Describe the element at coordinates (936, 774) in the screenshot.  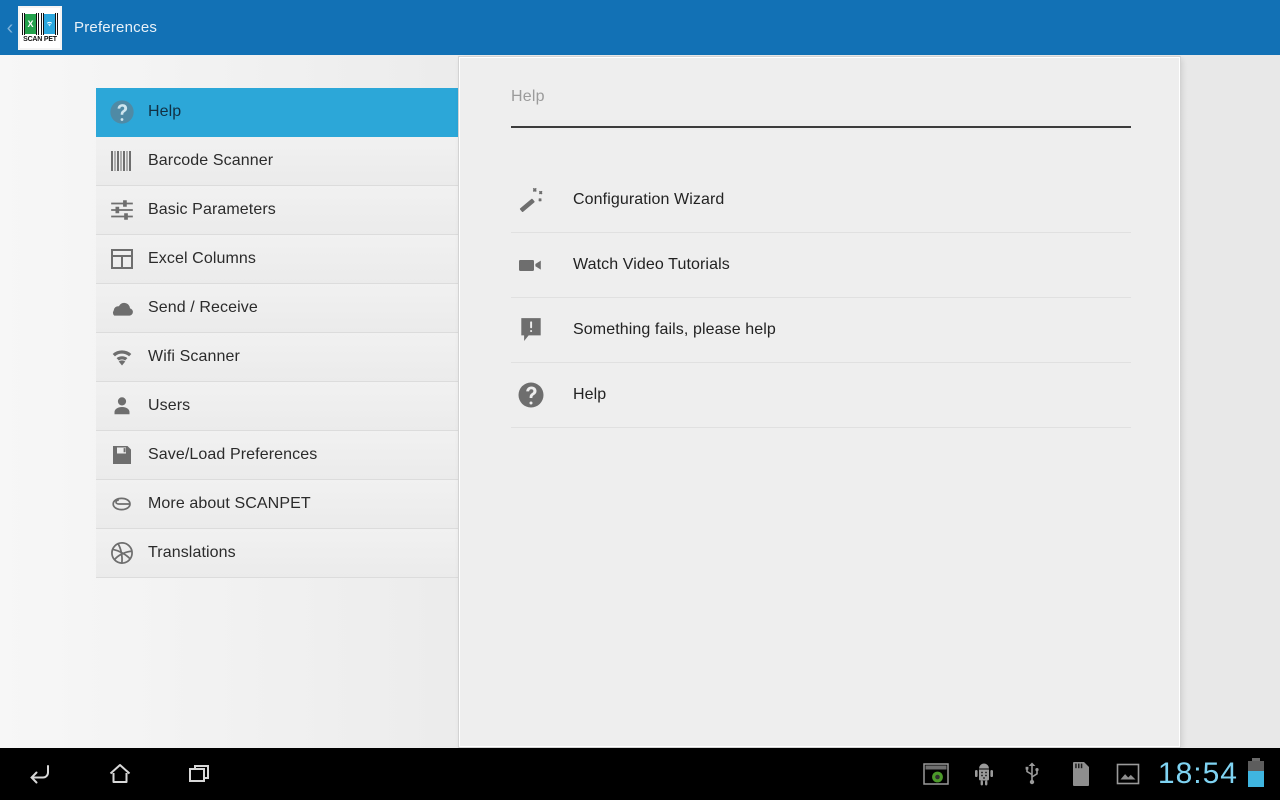
I see `screen-capture-icon` at that location.